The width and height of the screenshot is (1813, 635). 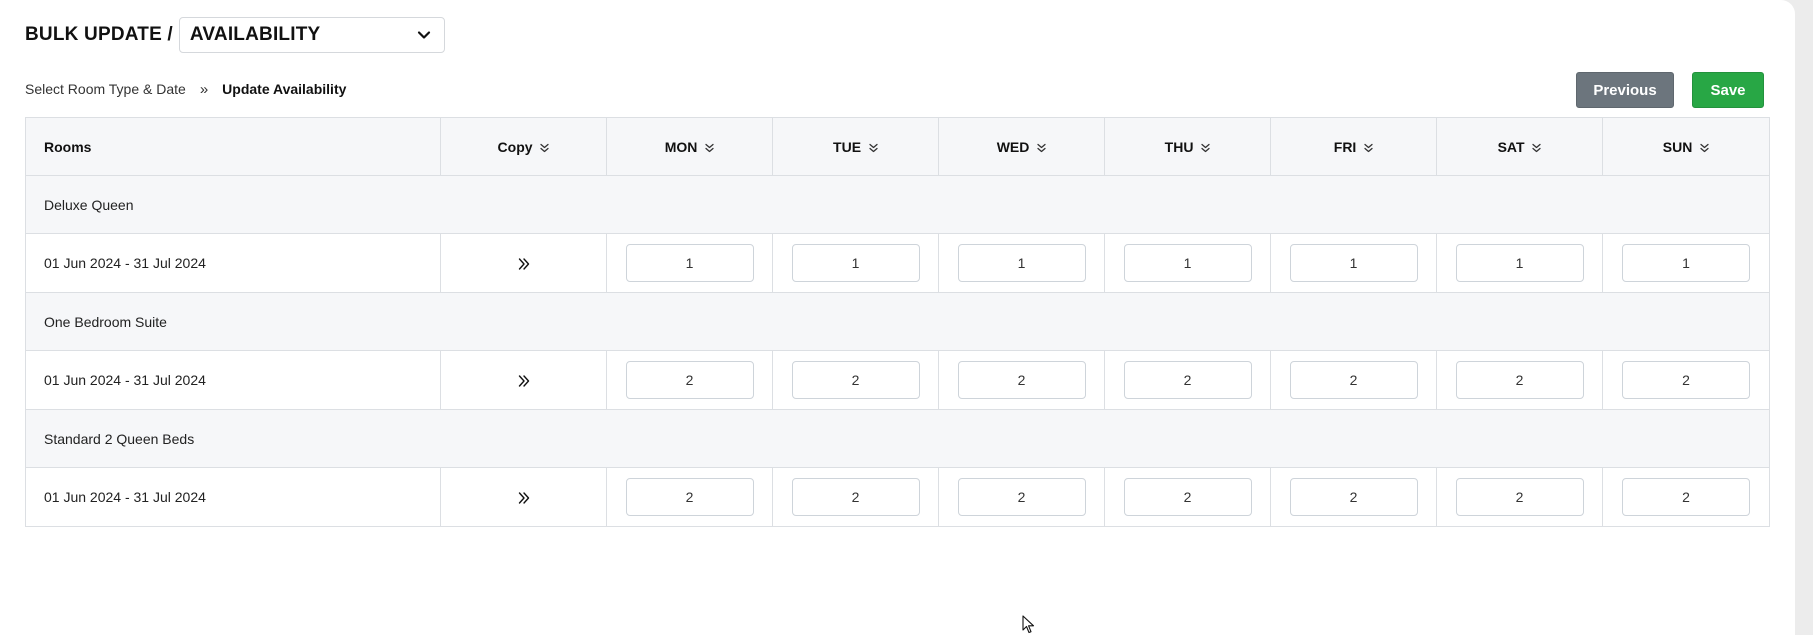 I want to click on column-header-rooms: Rooms, so click(x=233, y=146).